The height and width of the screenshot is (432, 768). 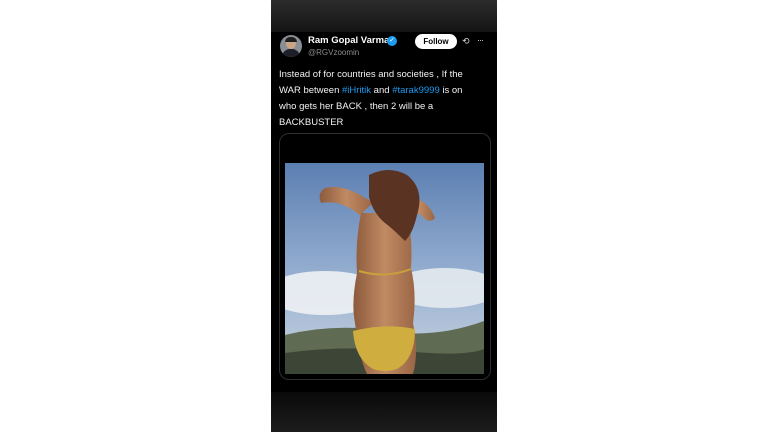 I want to click on author-handle: @RGVzoomin, so click(x=333, y=52).